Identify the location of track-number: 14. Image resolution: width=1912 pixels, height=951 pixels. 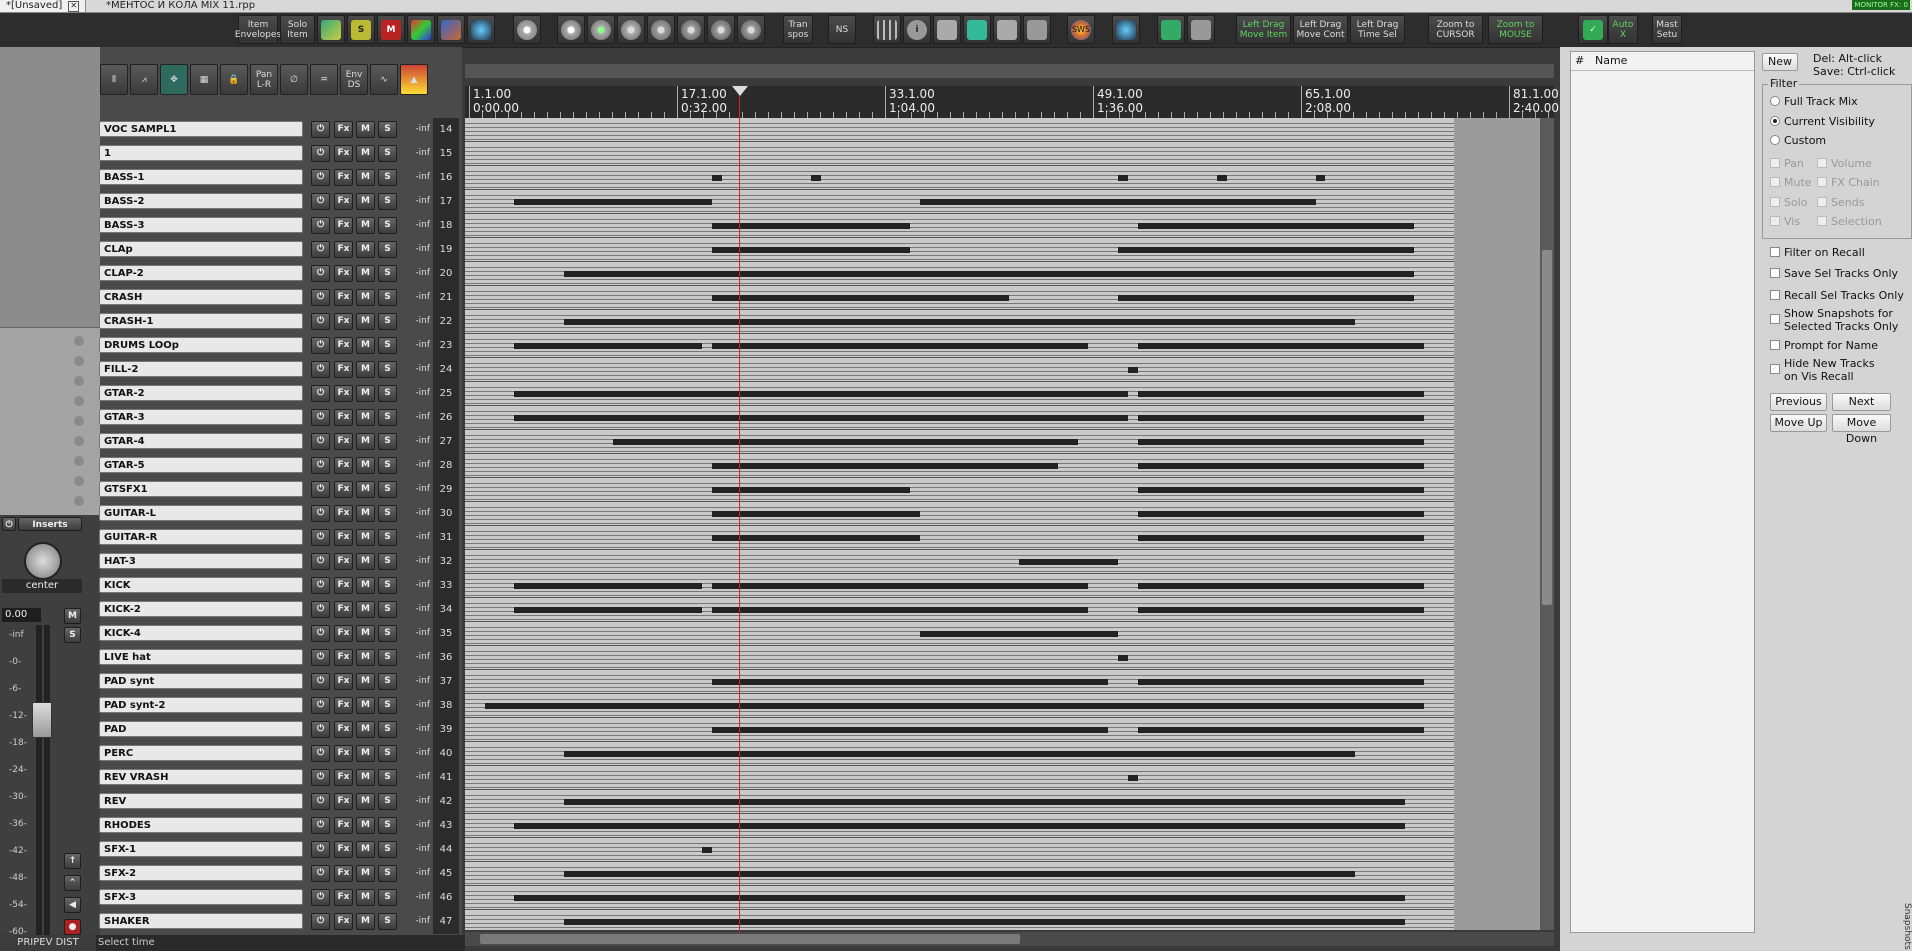
(446, 130).